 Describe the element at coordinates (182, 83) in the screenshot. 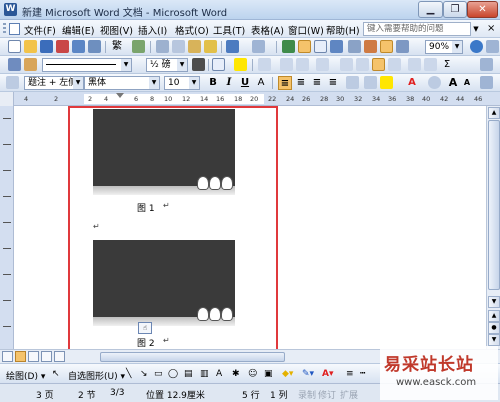

I see `font-size-select: 10 ▼` at that location.